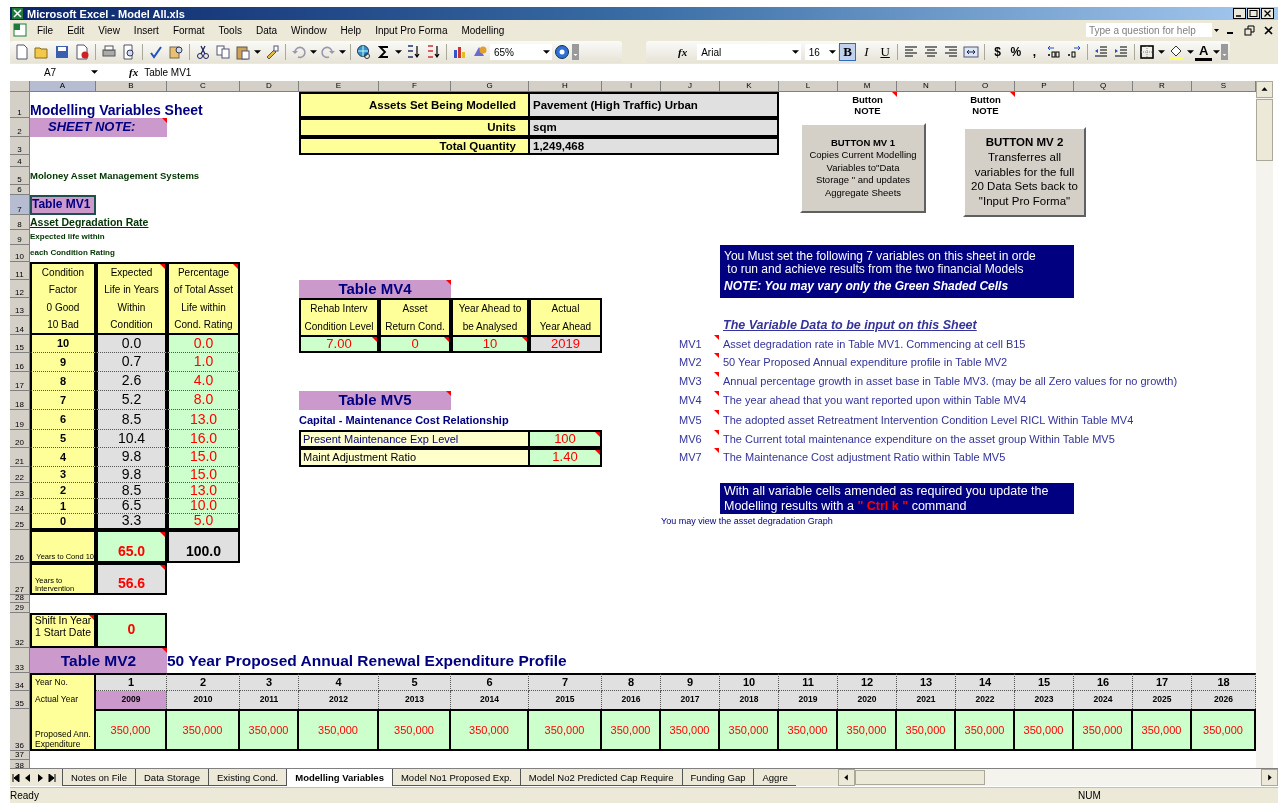 The height and width of the screenshot is (803, 1278). I want to click on row-header: 10, so click(20, 253).